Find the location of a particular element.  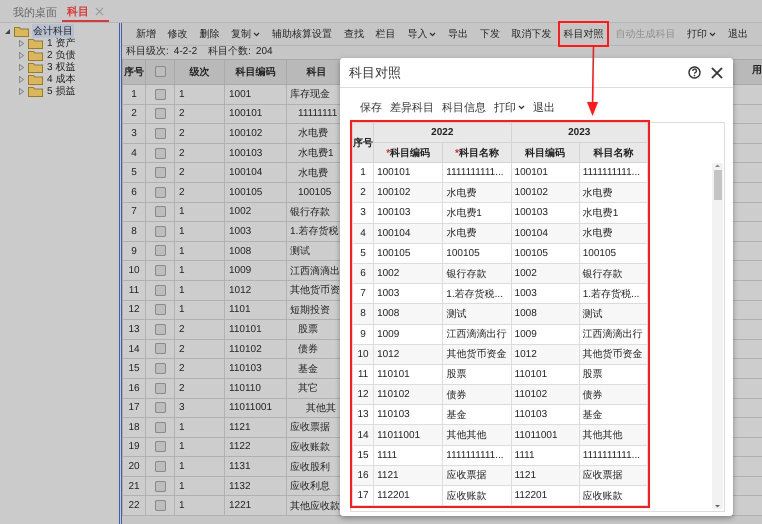

toolbar-button: 保存 is located at coordinates (371, 107).